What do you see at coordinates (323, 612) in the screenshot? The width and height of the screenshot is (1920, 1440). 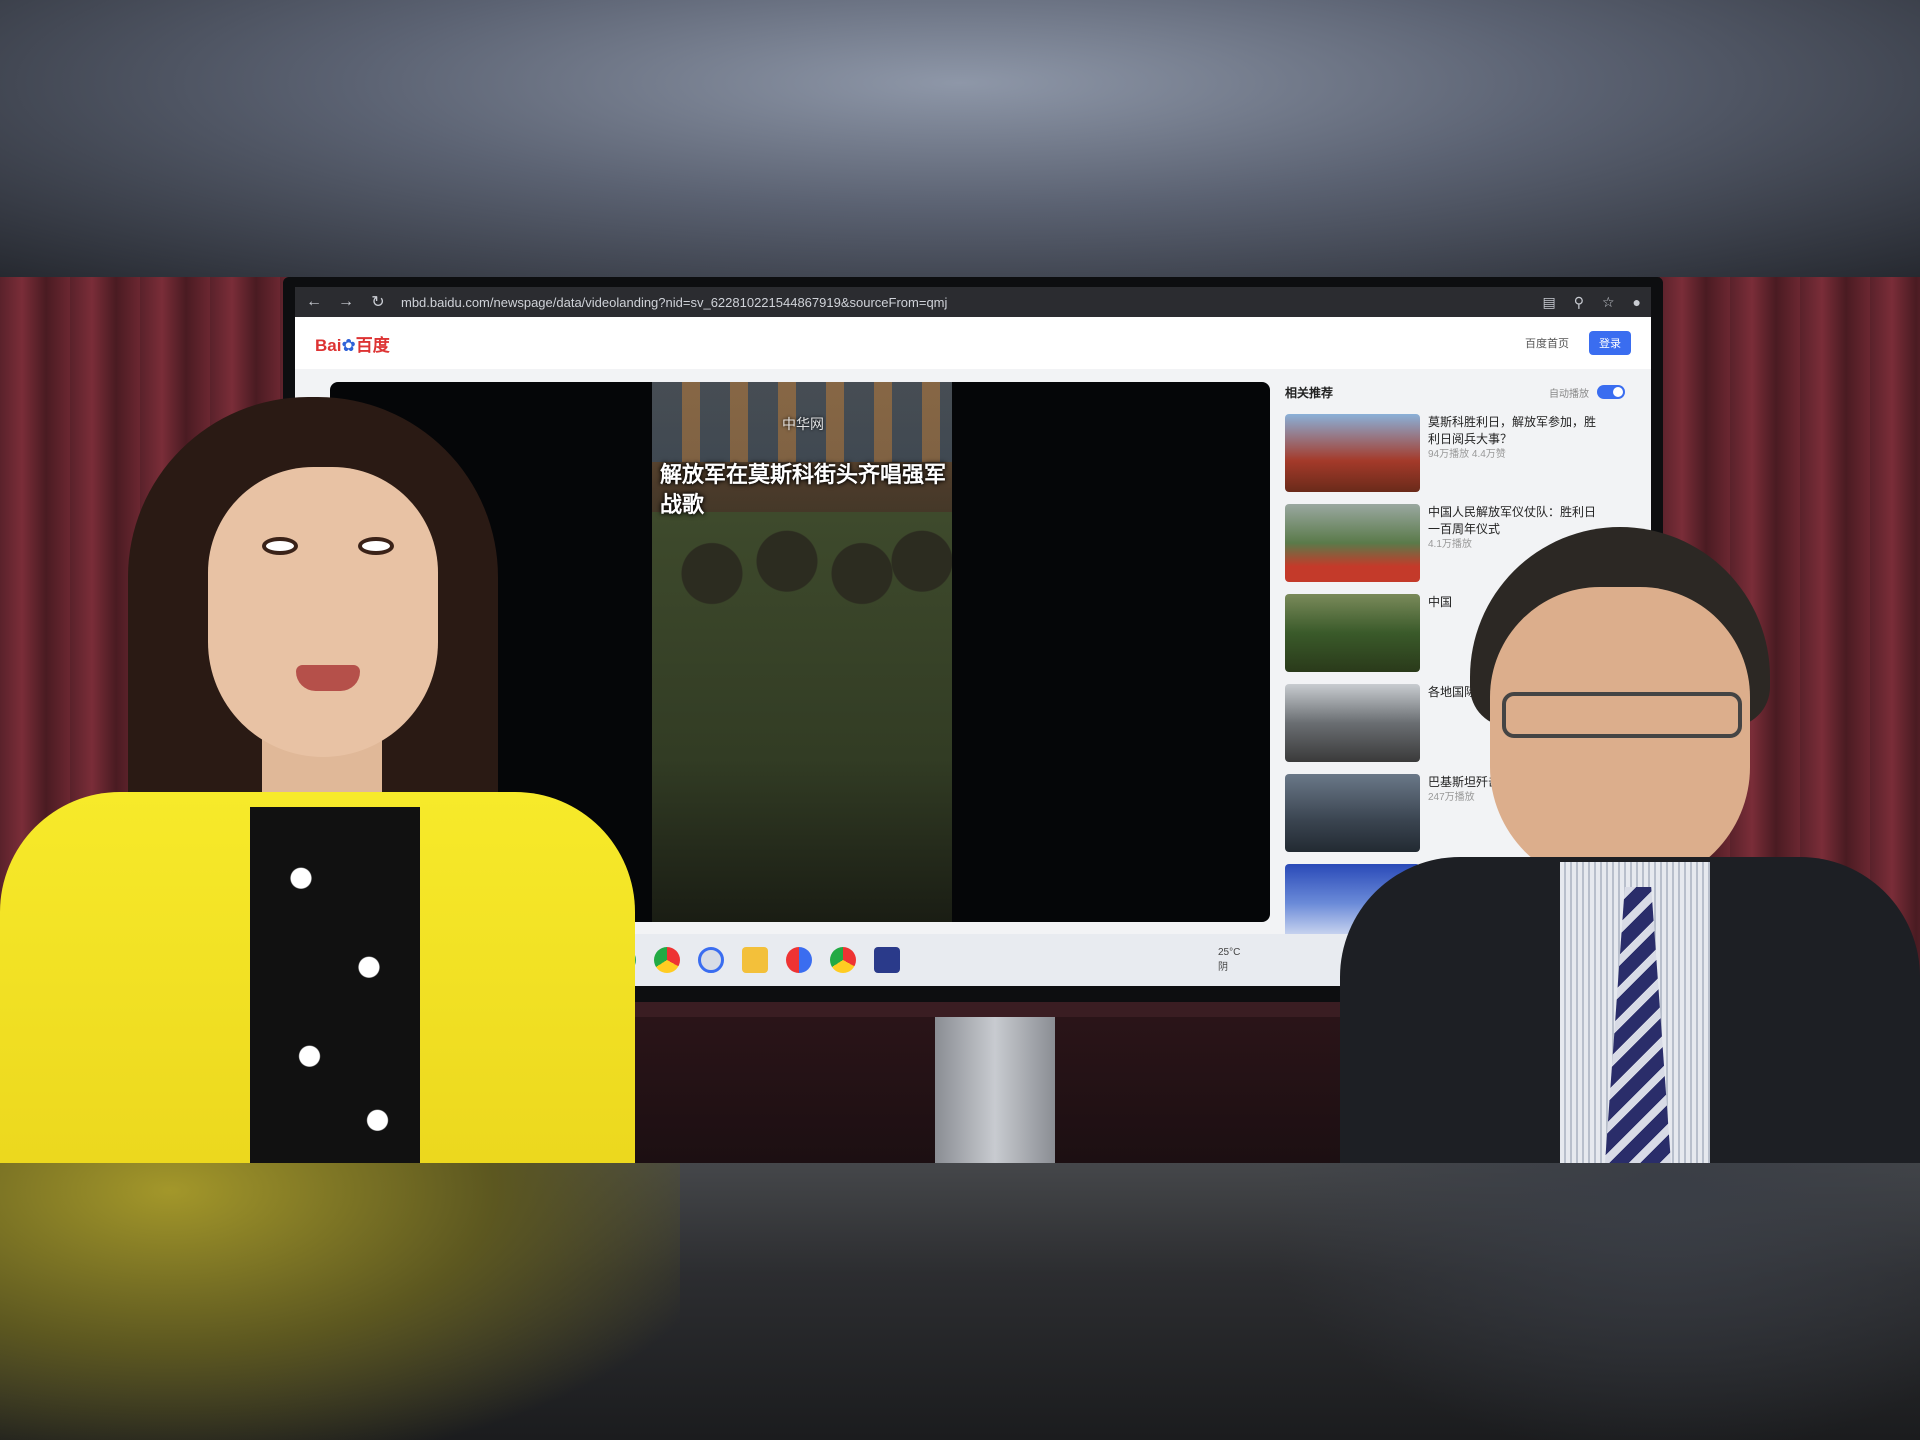 I see `anchor-face` at bounding box center [323, 612].